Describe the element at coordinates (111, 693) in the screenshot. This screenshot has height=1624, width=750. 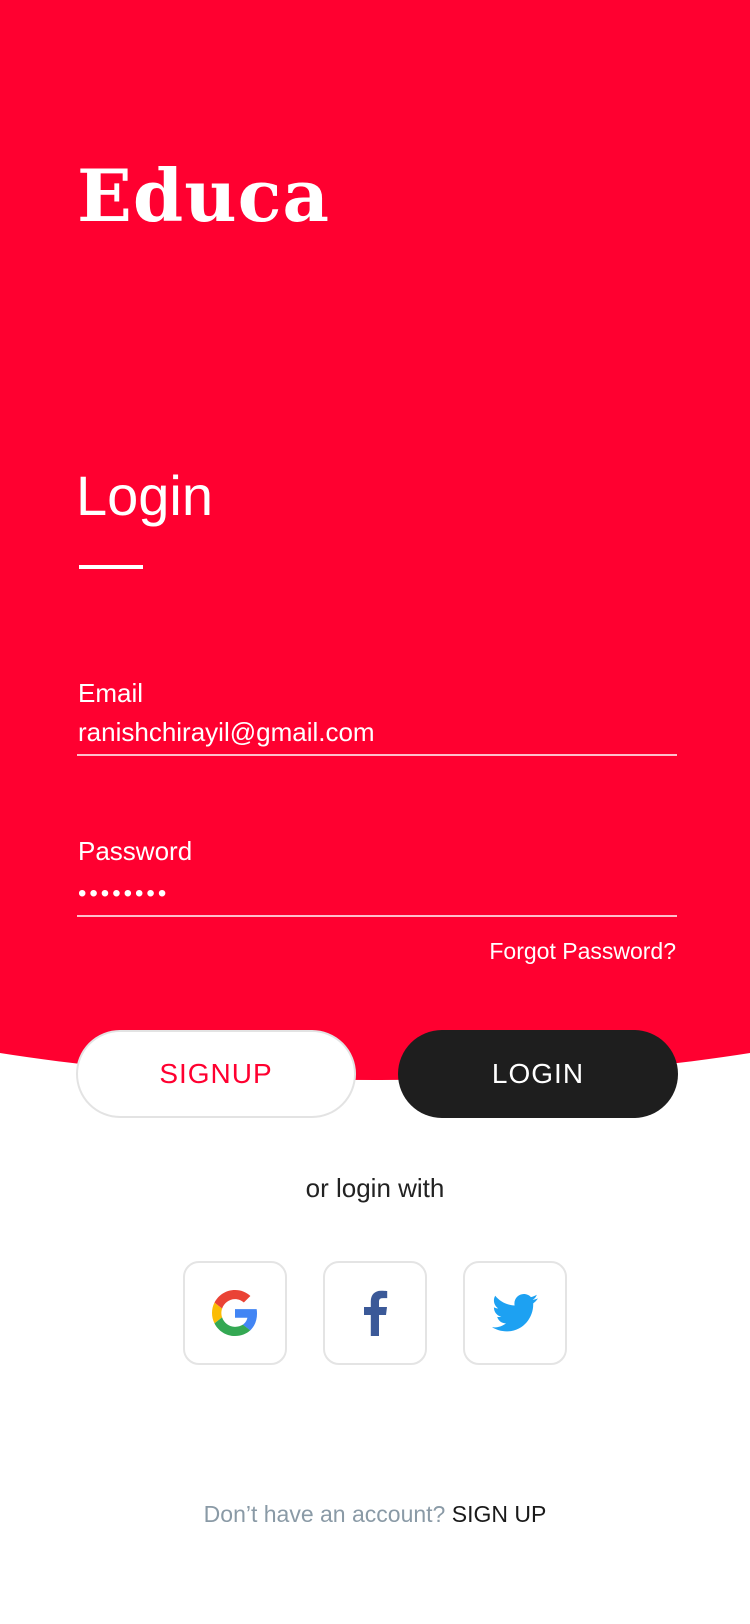
I see `email-label: Email` at that location.